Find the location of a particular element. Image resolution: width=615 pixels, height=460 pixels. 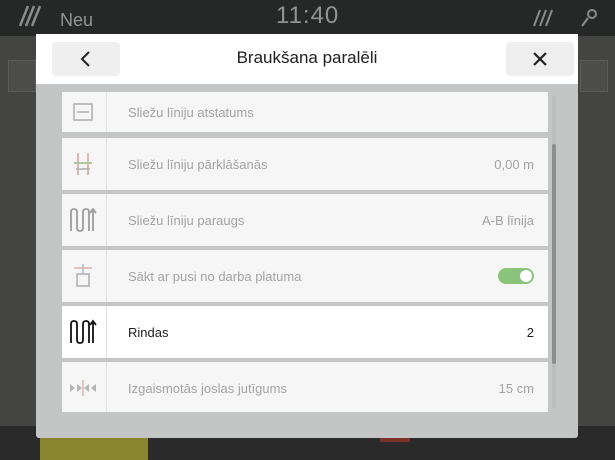

setting-label: Rindas is located at coordinates (148, 332).